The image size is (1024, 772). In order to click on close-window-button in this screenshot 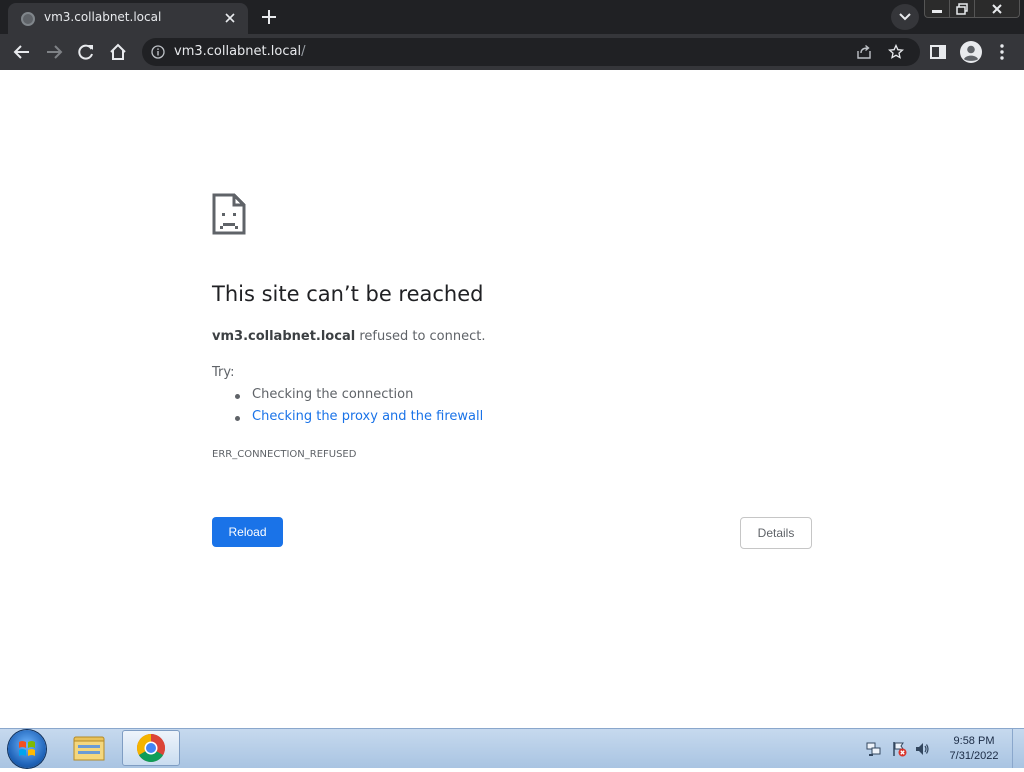, I will do `click(997, 9)`.